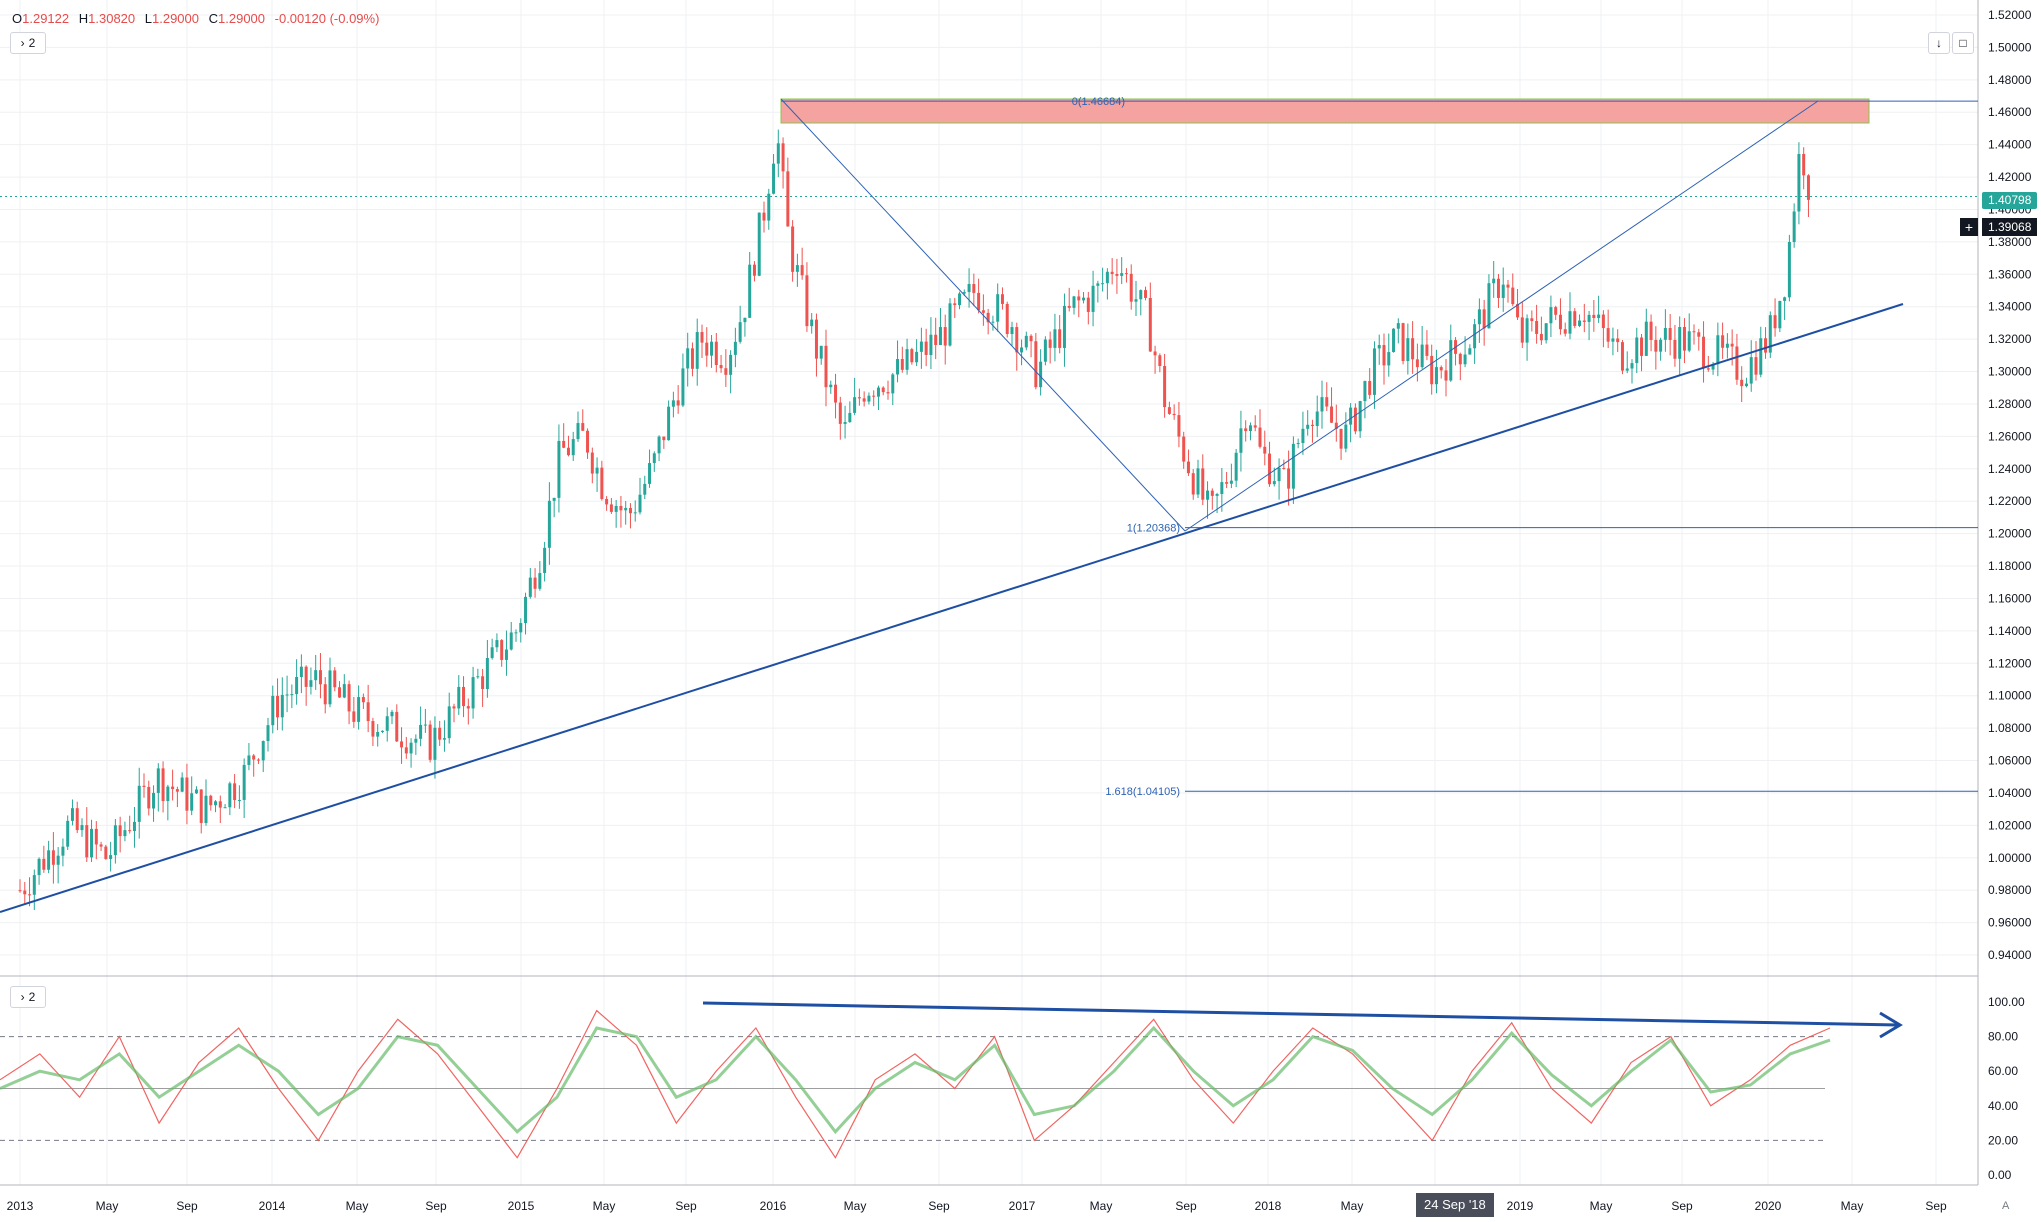 The image size is (2041, 1222). Describe the element at coordinates (1455, 1205) in the screenshot. I see `crosshair-date-tag: 24 Sep '18` at that location.